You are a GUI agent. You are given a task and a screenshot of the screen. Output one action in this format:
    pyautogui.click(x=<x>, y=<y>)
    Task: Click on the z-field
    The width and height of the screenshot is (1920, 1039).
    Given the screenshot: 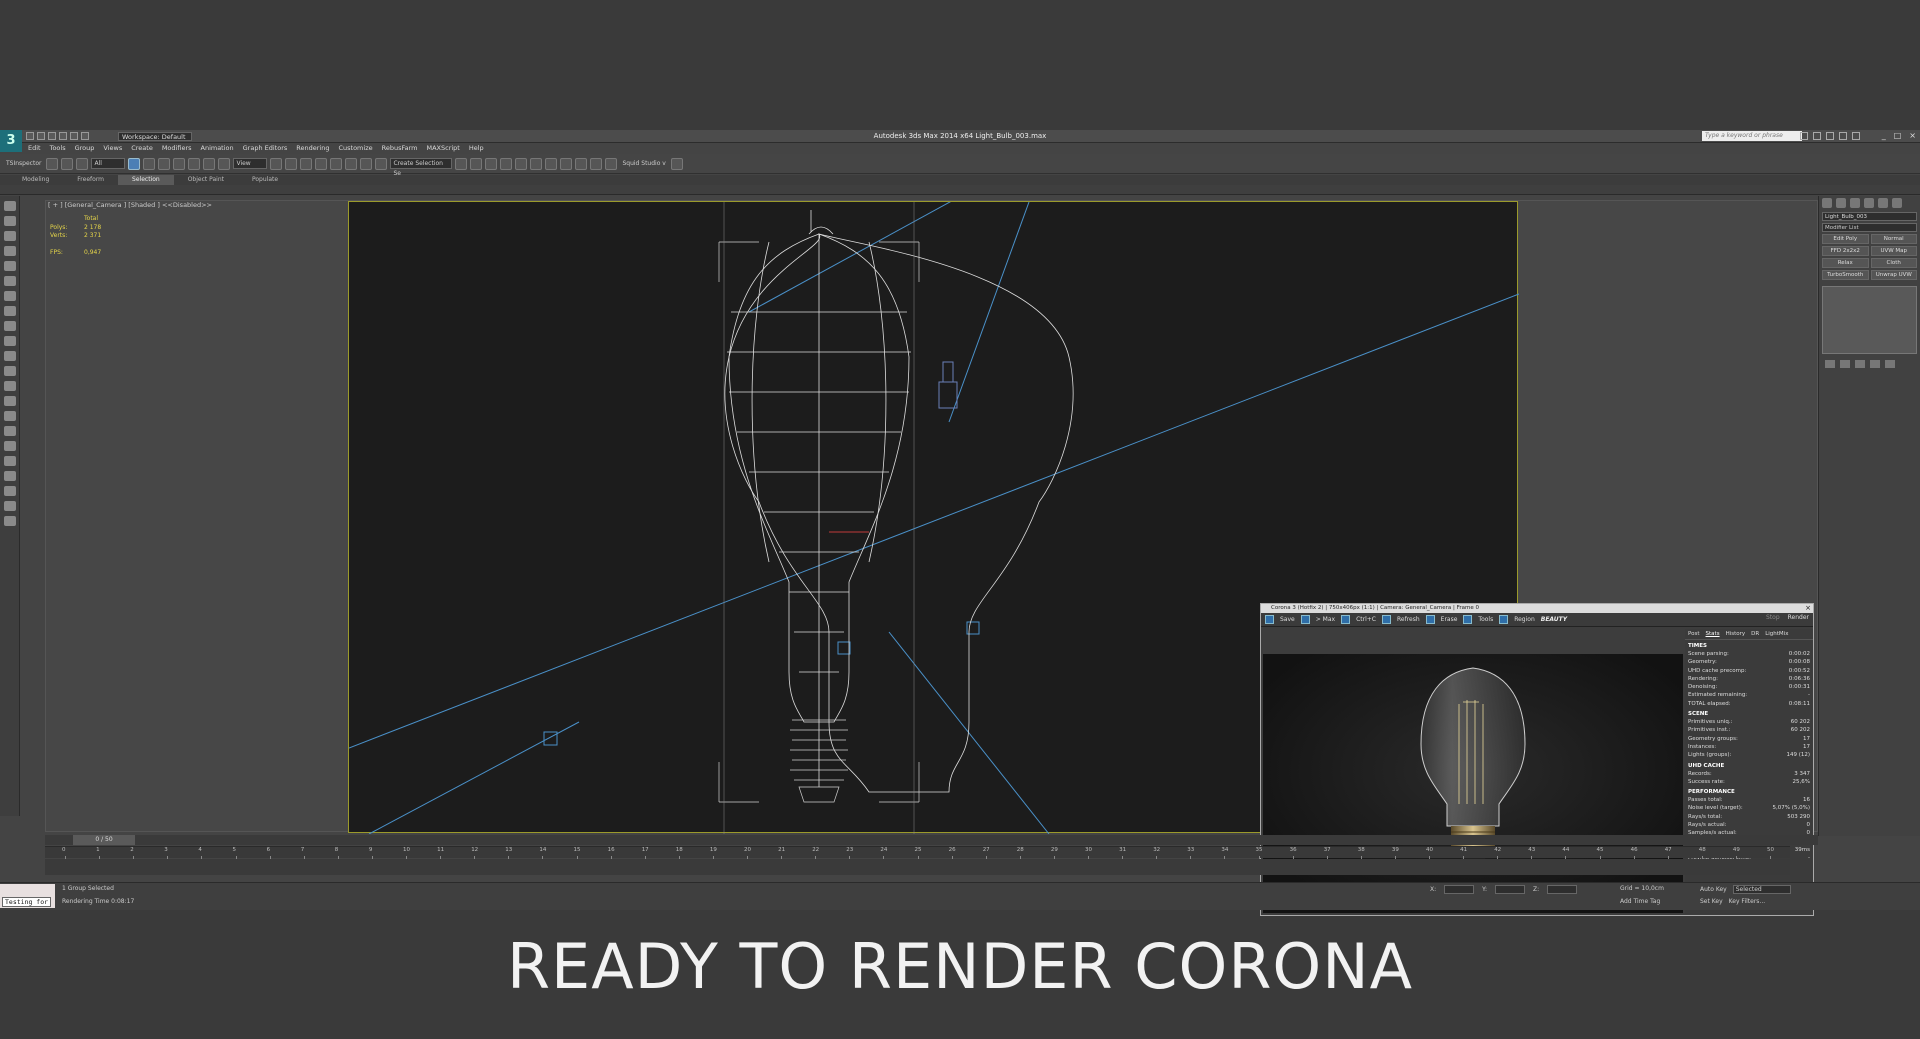 What is the action you would take?
    pyautogui.click(x=1562, y=889)
    